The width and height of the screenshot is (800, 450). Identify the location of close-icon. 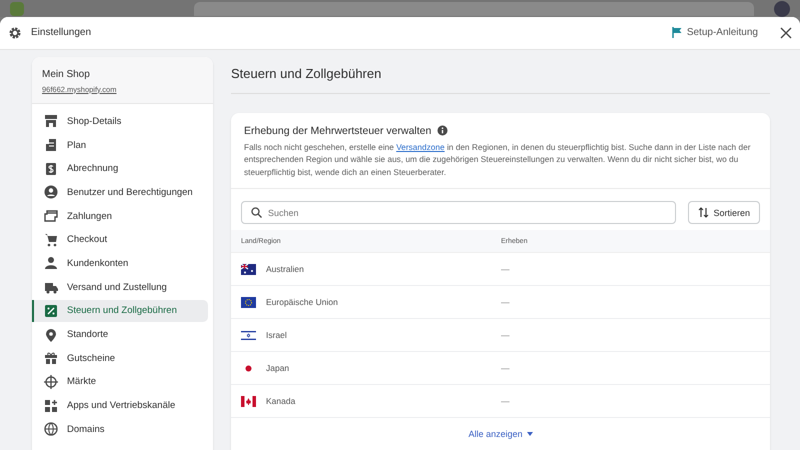
(786, 32).